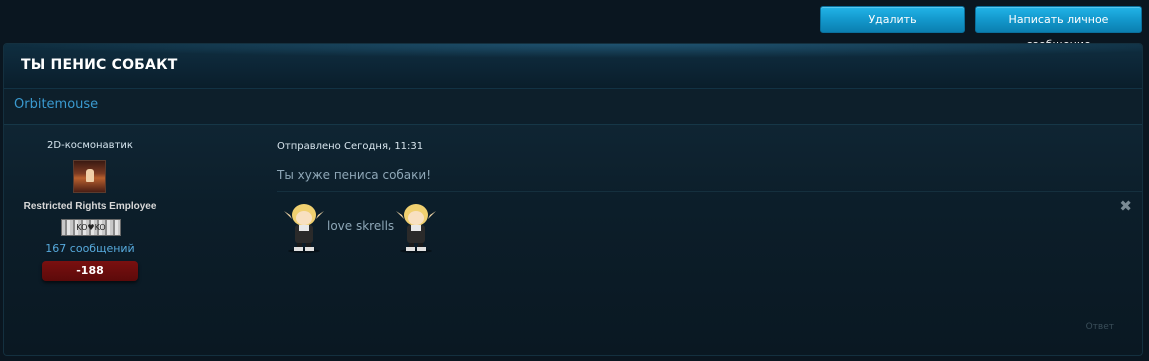 The height and width of the screenshot is (361, 1149). I want to click on user-rank: Restricted Rights Employee, so click(90, 206).